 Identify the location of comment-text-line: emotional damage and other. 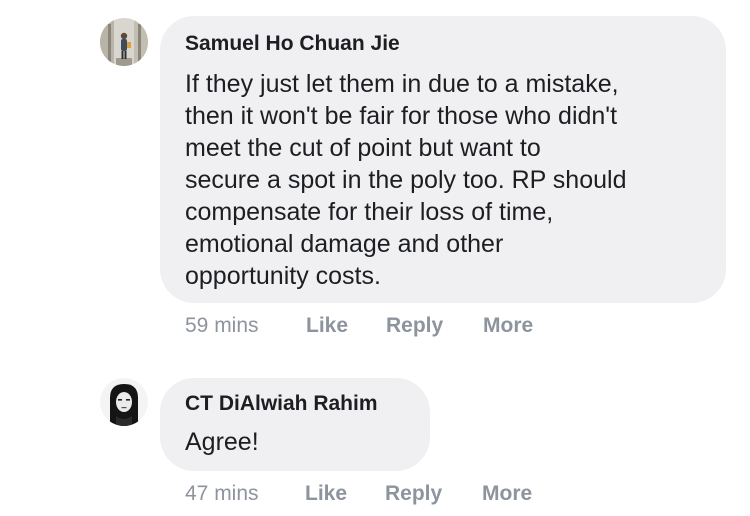
(344, 244).